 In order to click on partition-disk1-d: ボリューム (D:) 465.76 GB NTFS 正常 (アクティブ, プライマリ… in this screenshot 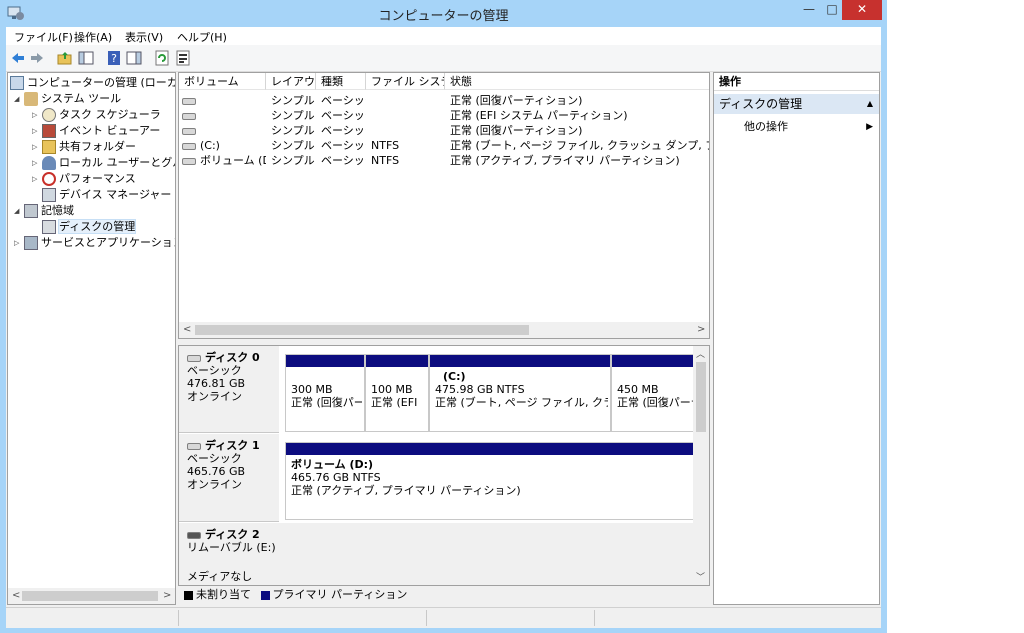, I will do `click(491, 481)`.